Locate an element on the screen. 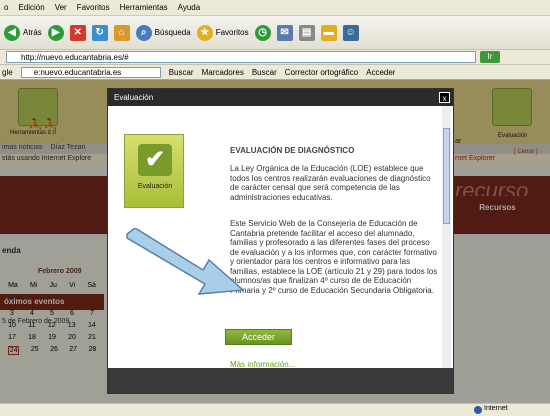 Image resolution: width=550 pixels, height=416 pixels. menu-view: Ver is located at coordinates (61, 7).